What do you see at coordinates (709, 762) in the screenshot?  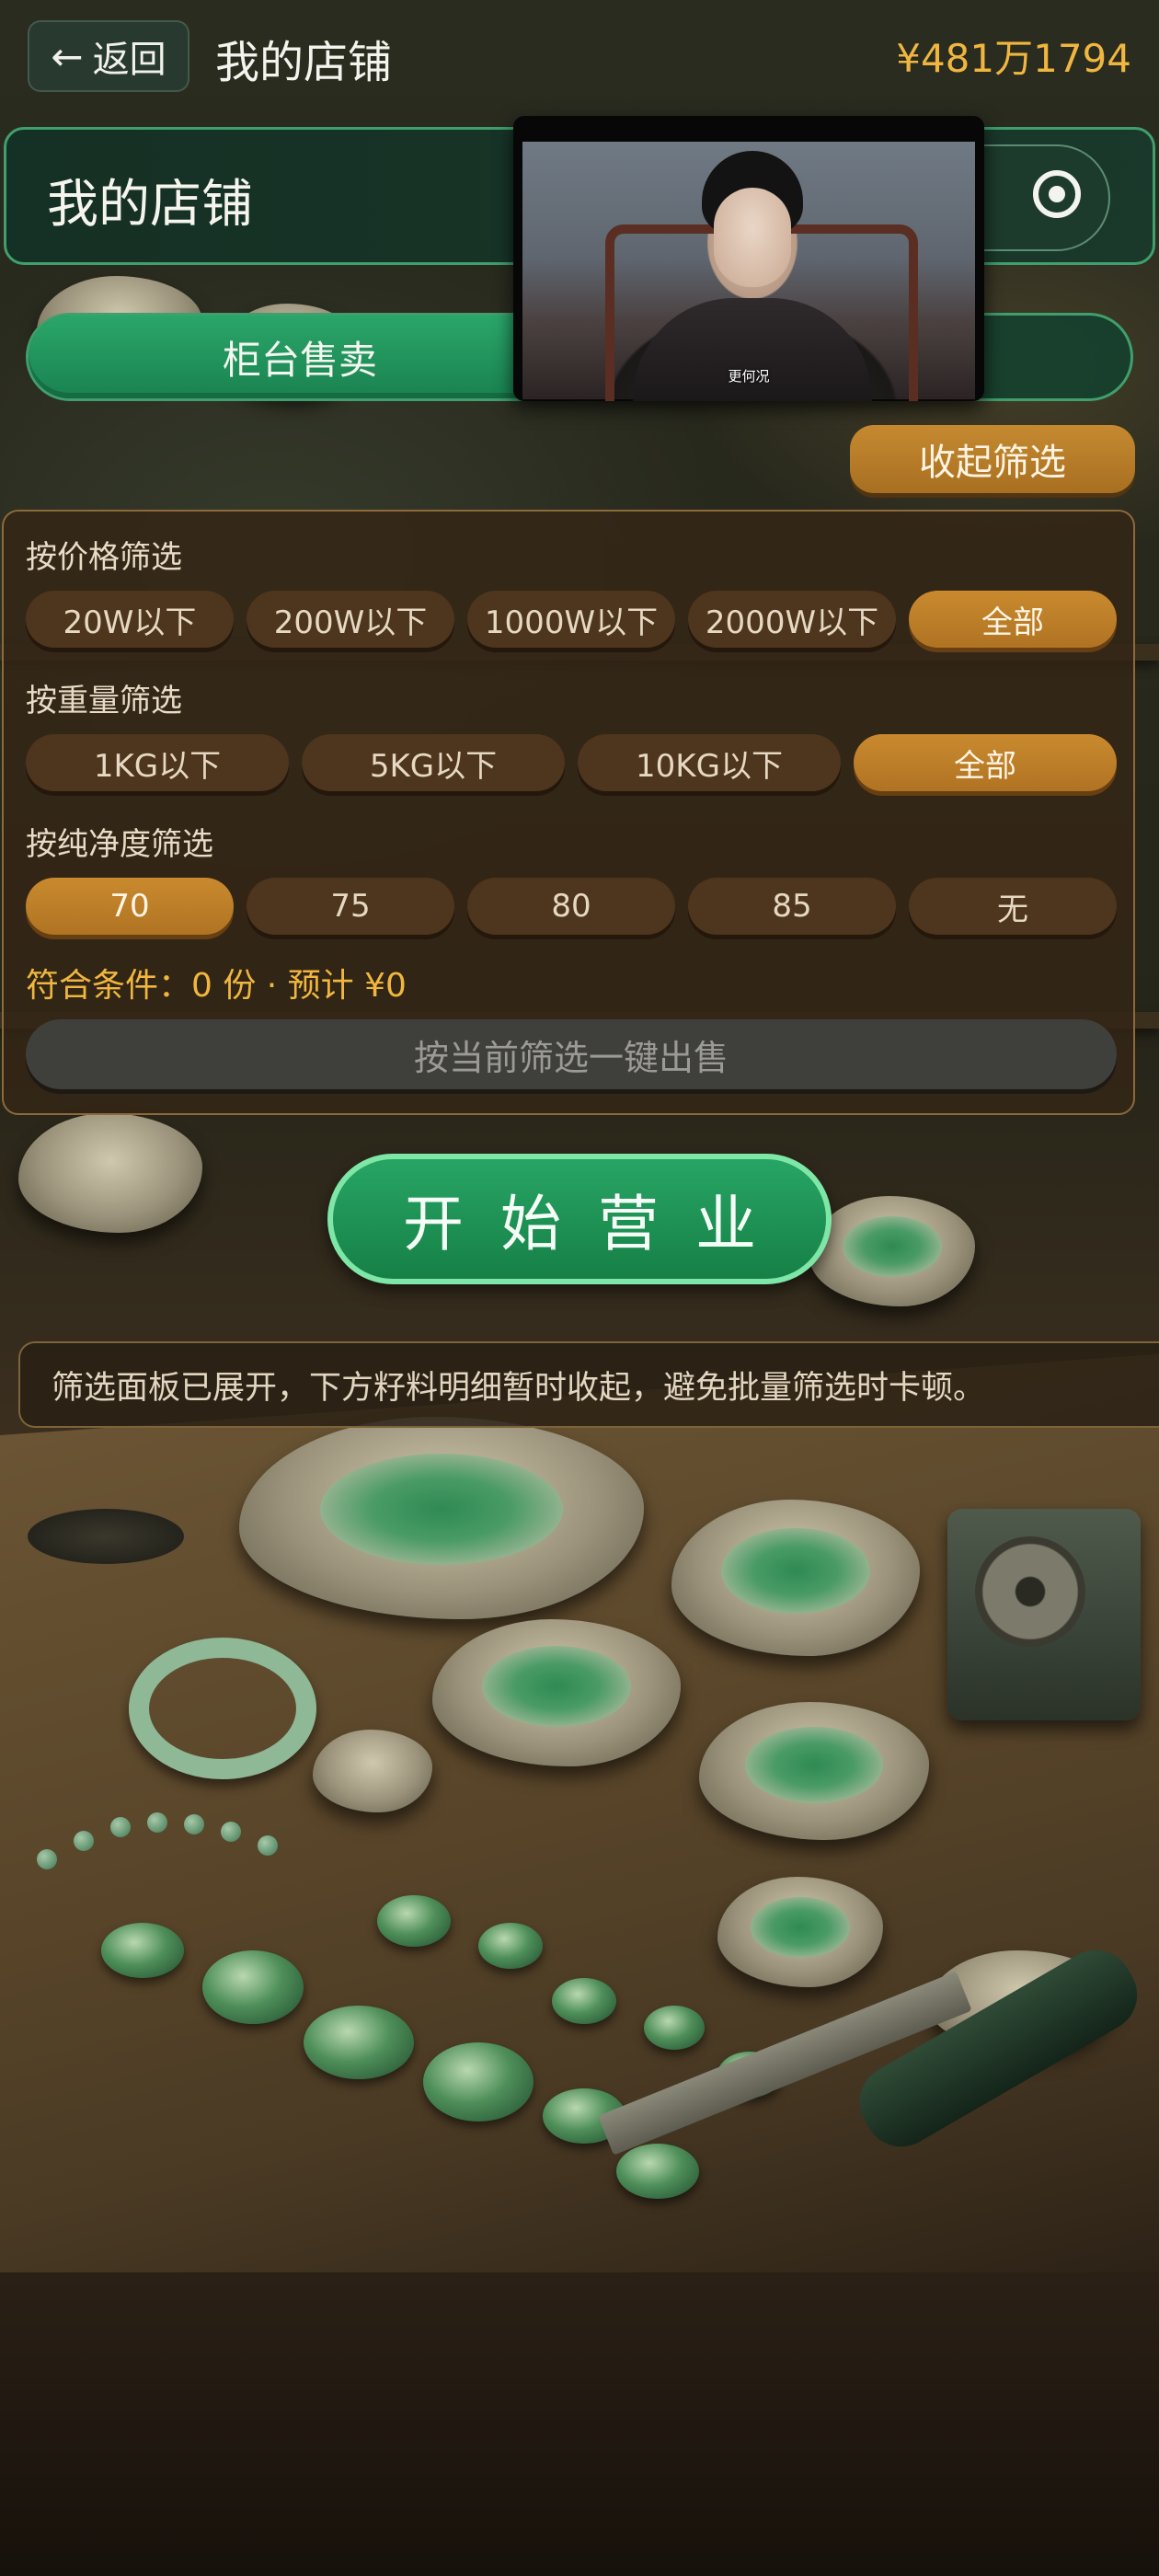 I see `weight-chip-10kg: 10KG以下` at bounding box center [709, 762].